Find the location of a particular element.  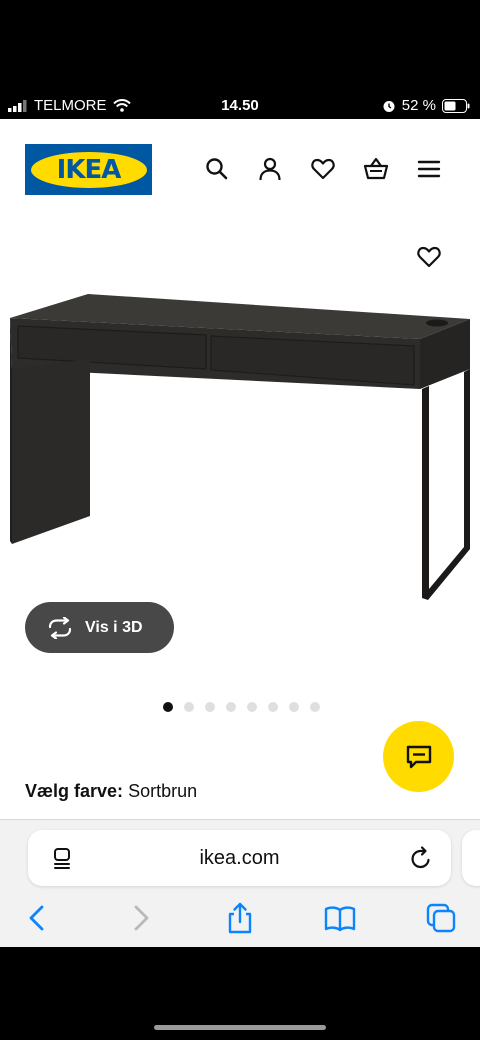

header-icons is located at coordinates (323, 169).